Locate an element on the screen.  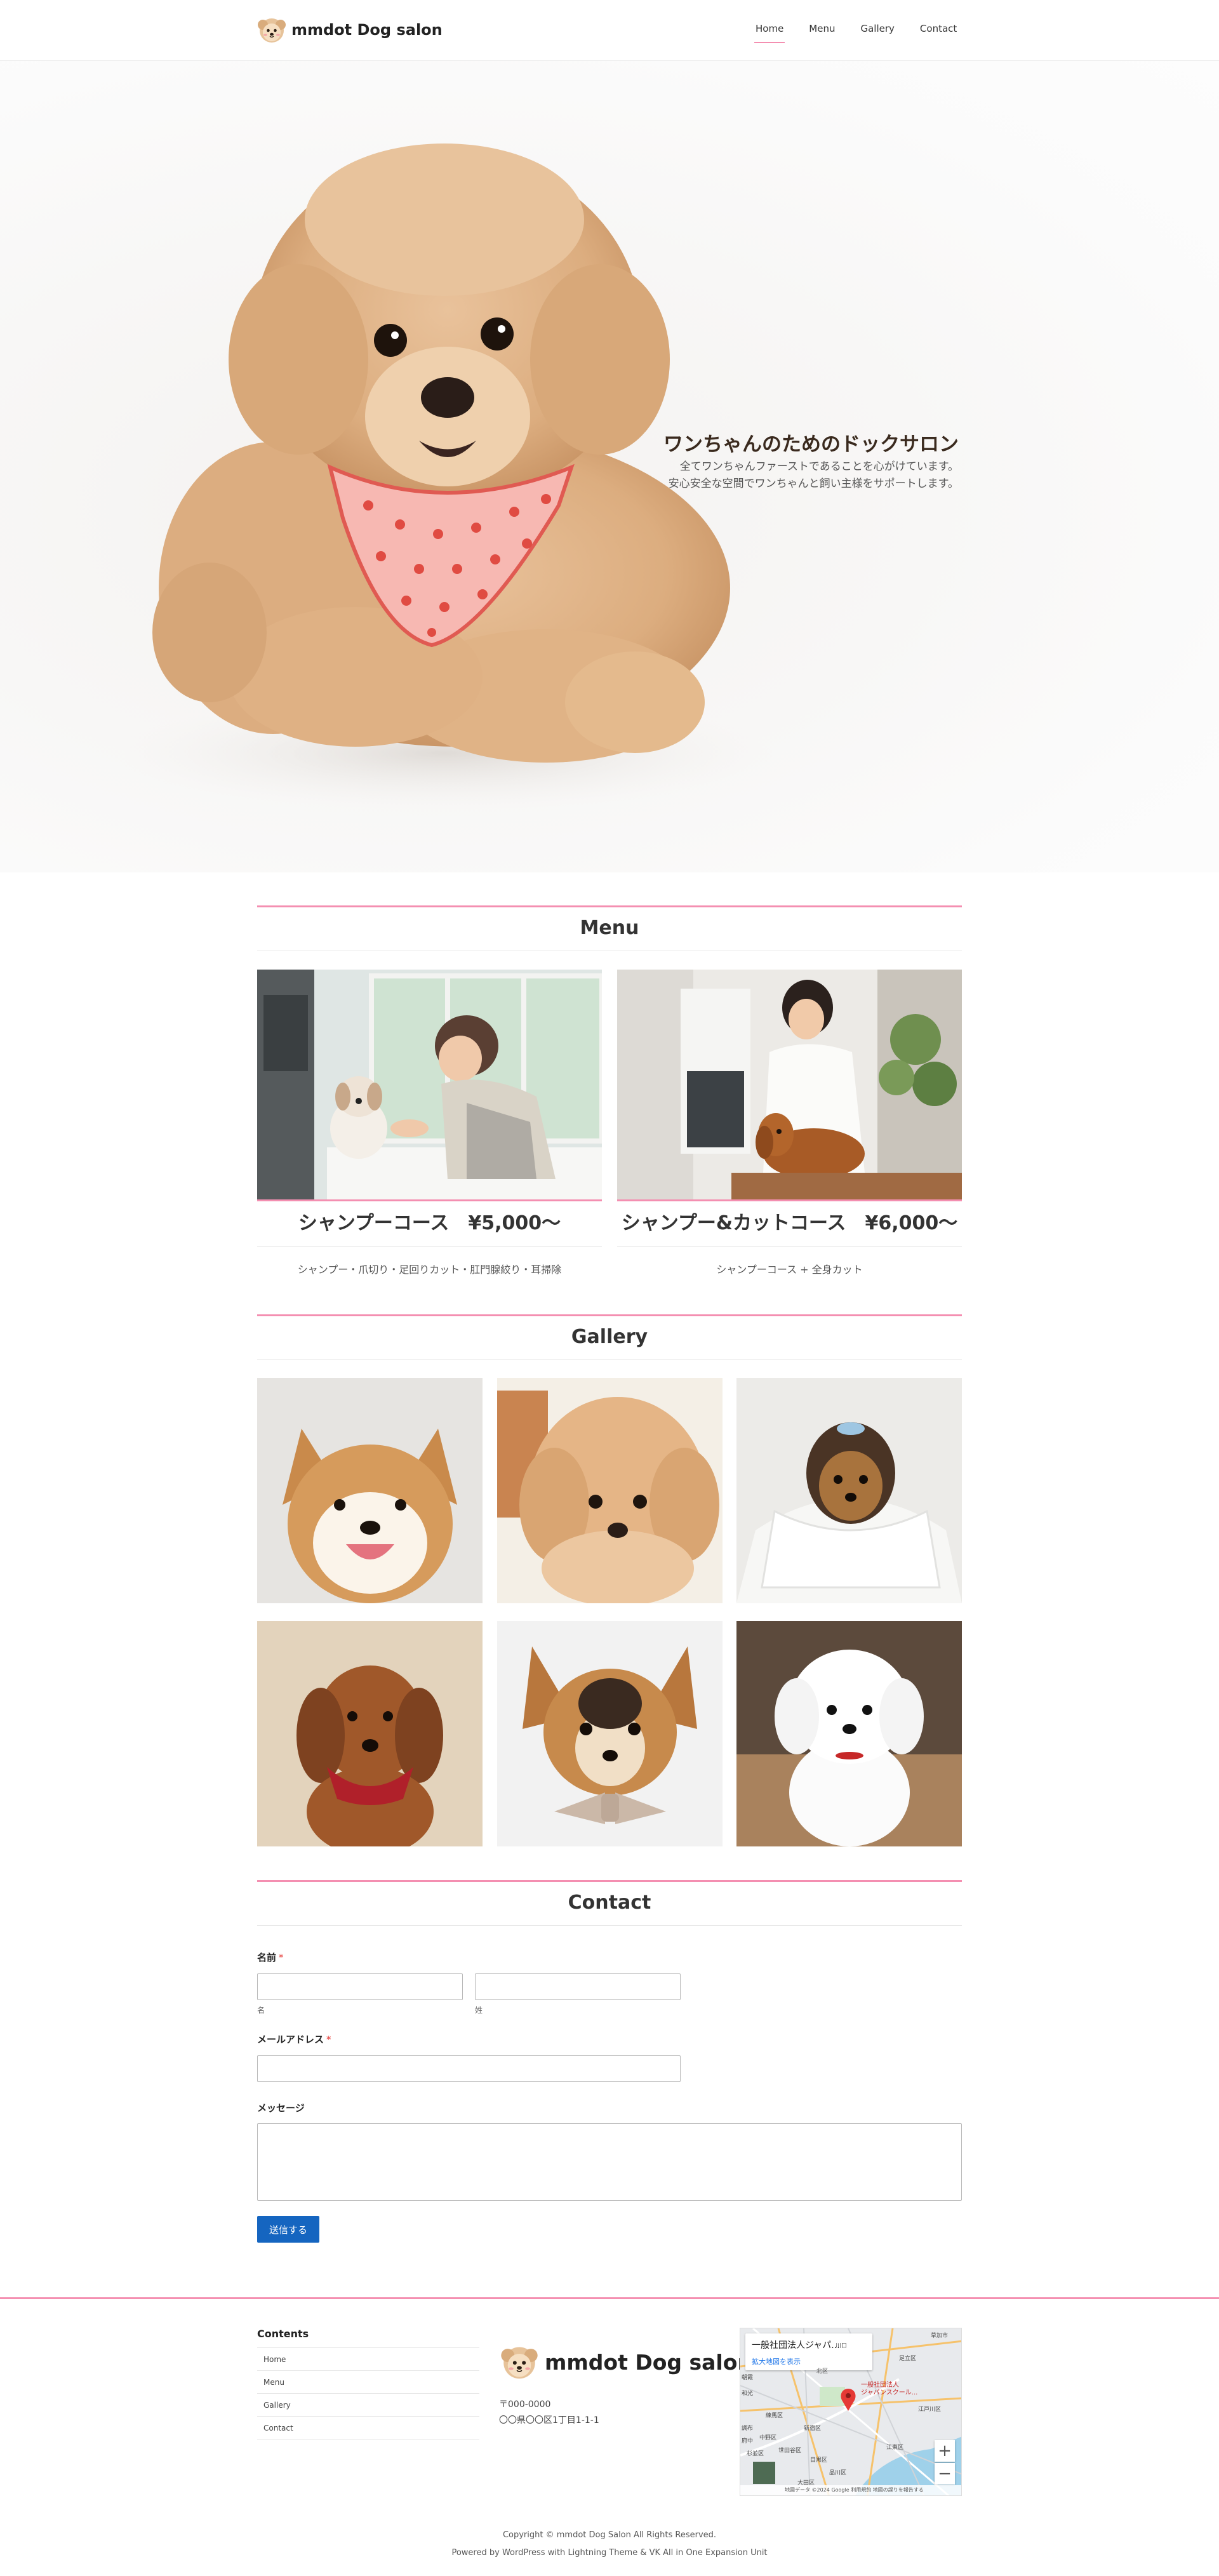
last-name-input is located at coordinates (578, 1986).